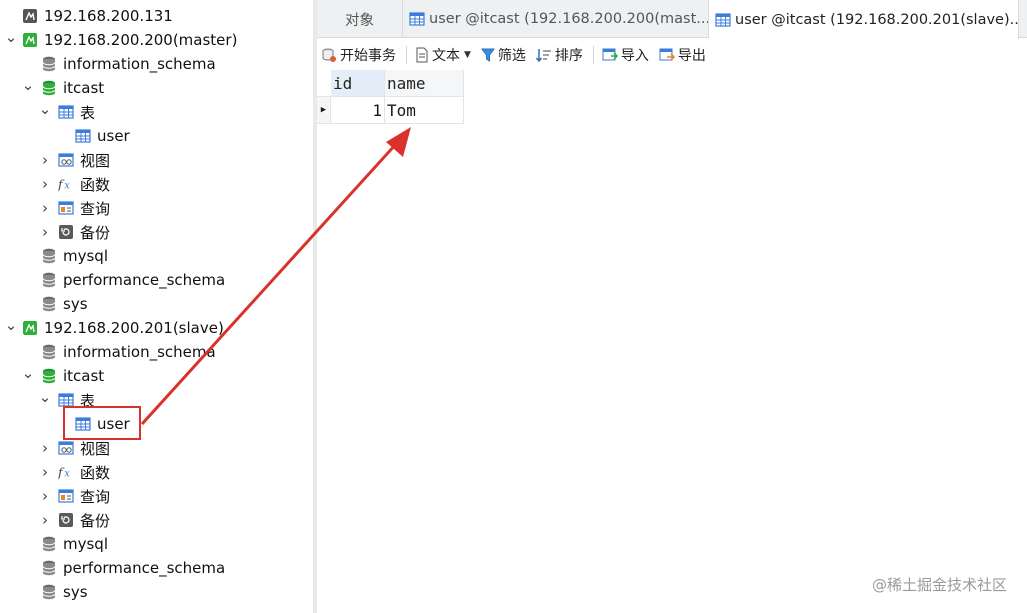 The image size is (1027, 613). What do you see at coordinates (467, 55) in the screenshot?
I see `caret-down-icon: ▼` at bounding box center [467, 55].